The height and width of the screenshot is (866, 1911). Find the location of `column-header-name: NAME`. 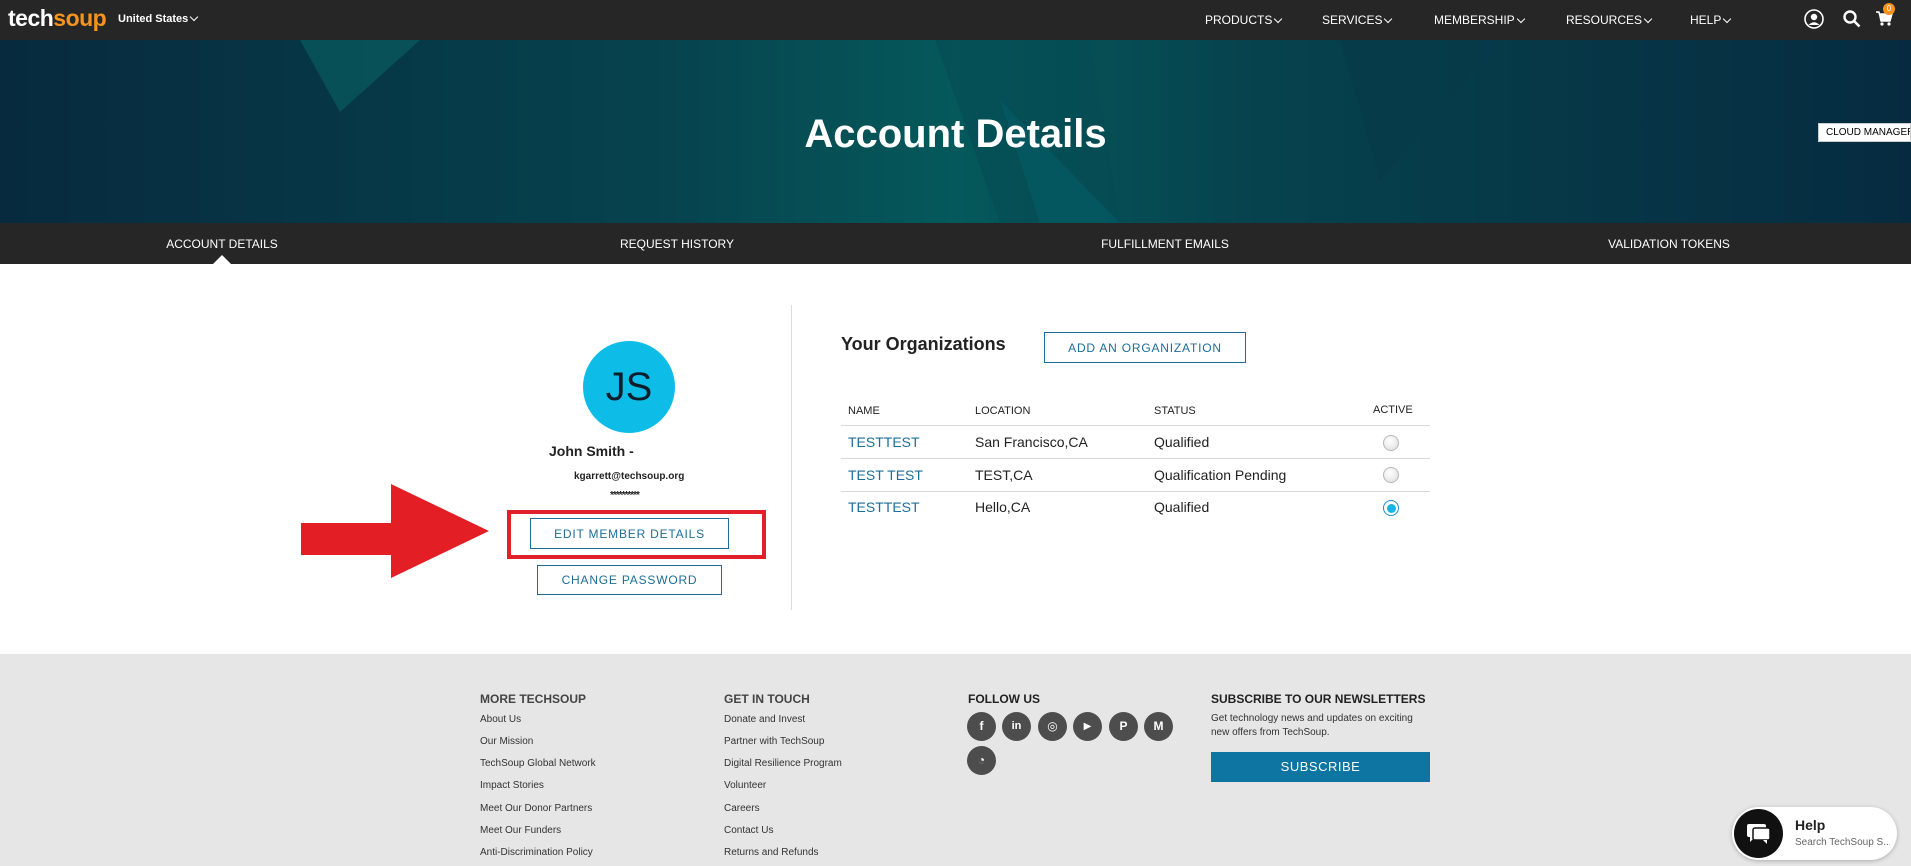

column-header-name: NAME is located at coordinates (864, 411).